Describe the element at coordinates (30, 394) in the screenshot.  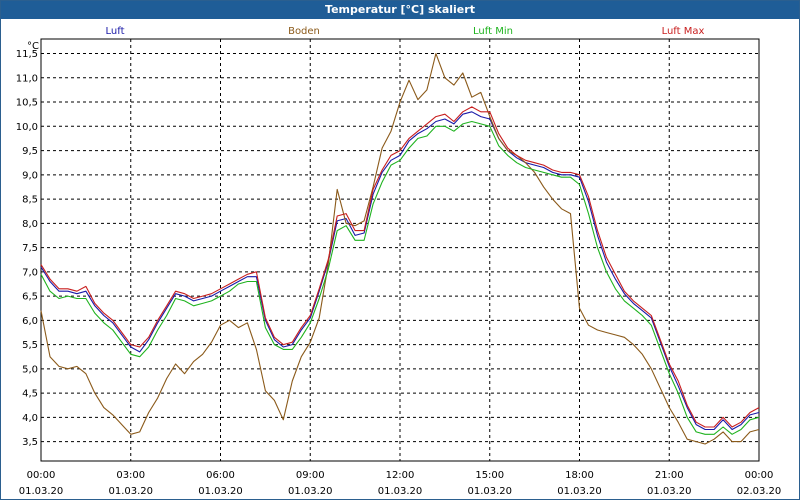
I see `y-tick-label: 4,5` at that location.